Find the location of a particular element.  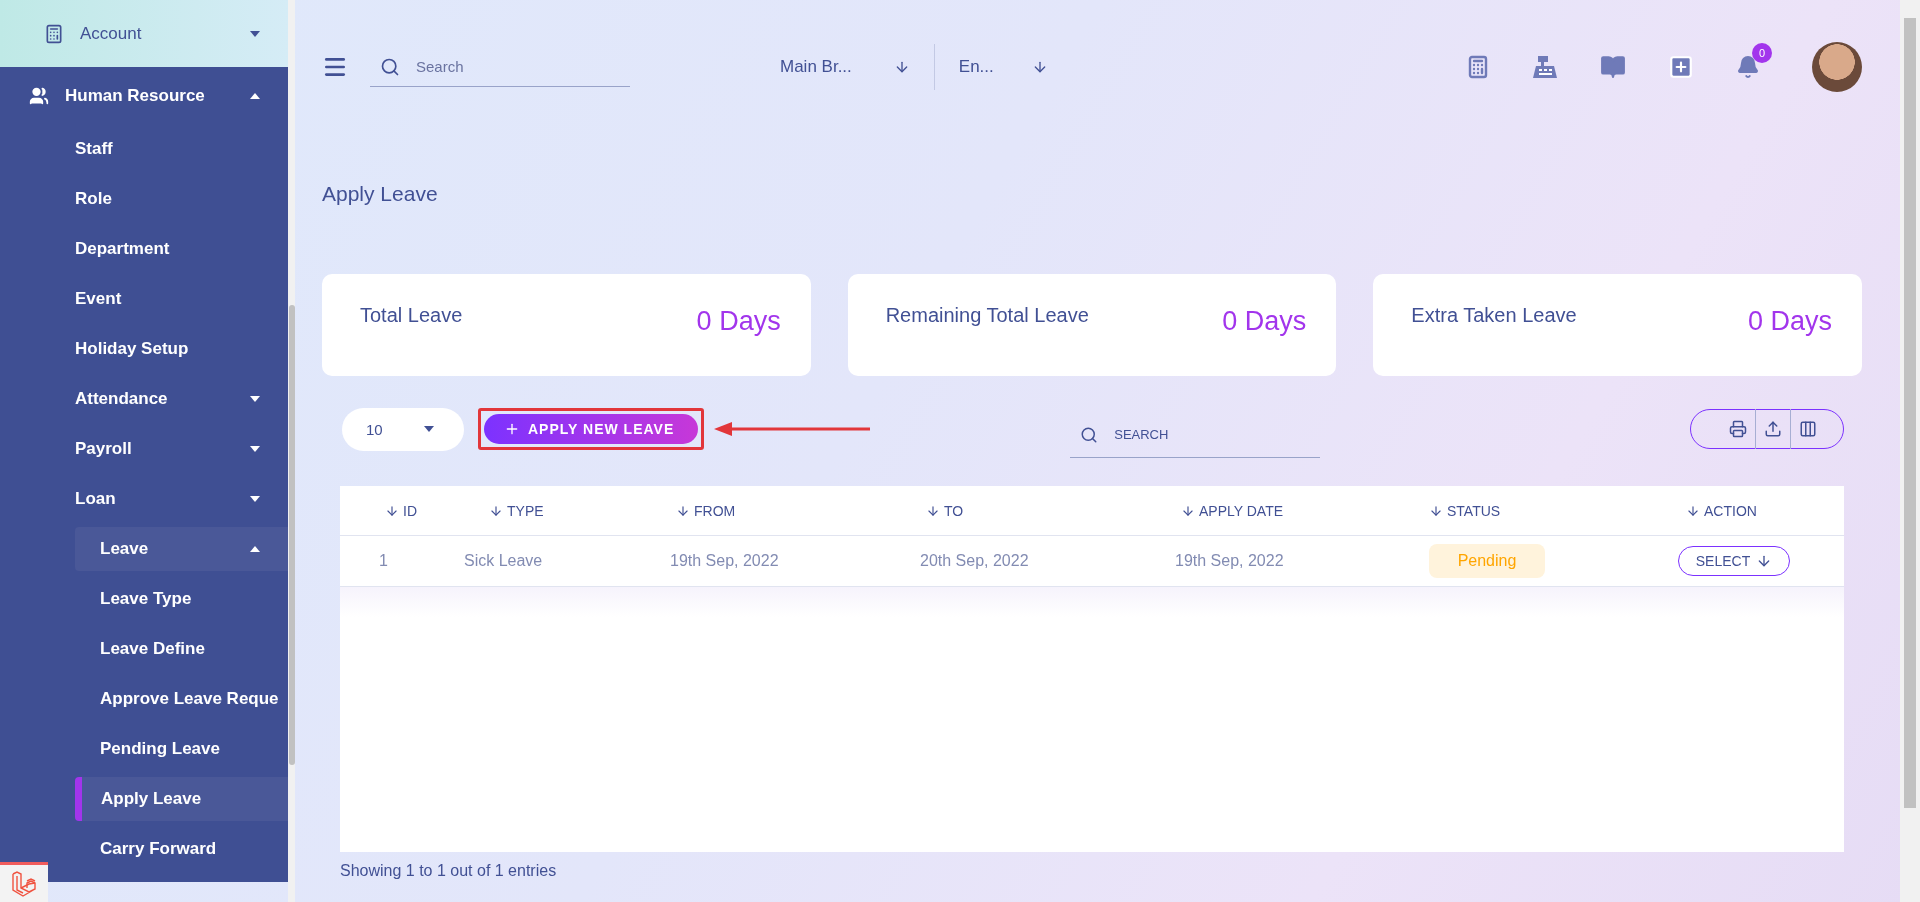

page-title: Apply Leave is located at coordinates (380, 194).